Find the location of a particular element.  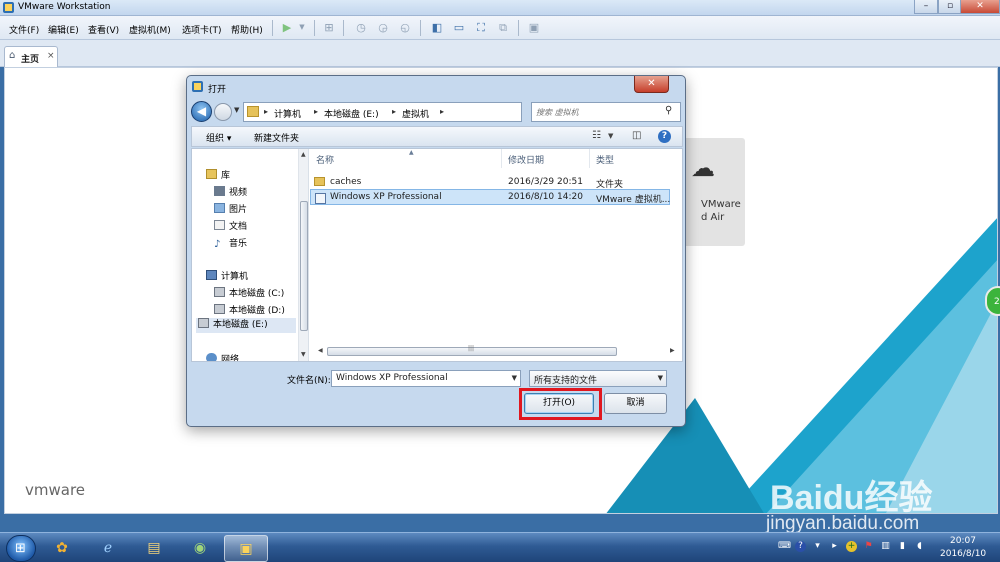

command-bar: 组织 ▾ 新建文件夹 ☷ ▼ ◫ ? is located at coordinates (437, 136).